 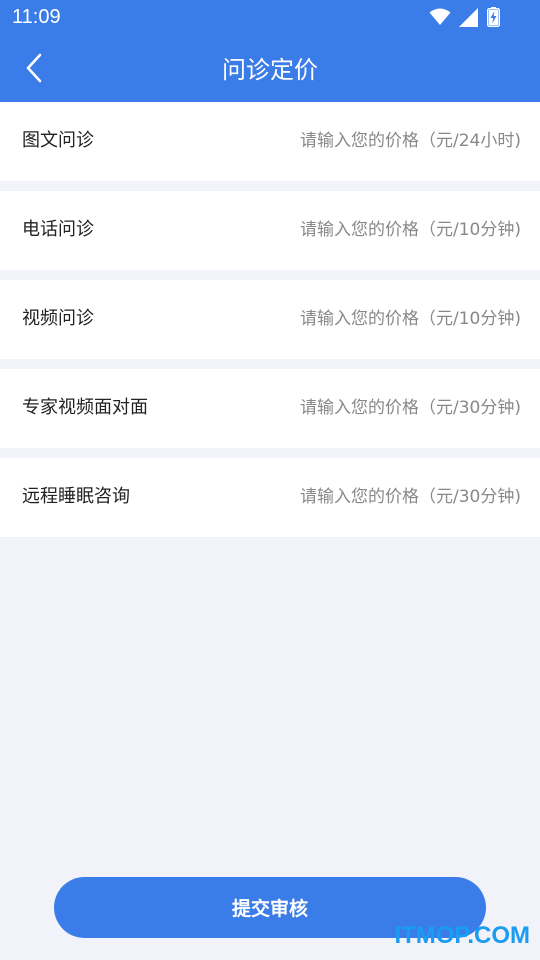 What do you see at coordinates (440, 17) in the screenshot?
I see `wifi-icon` at bounding box center [440, 17].